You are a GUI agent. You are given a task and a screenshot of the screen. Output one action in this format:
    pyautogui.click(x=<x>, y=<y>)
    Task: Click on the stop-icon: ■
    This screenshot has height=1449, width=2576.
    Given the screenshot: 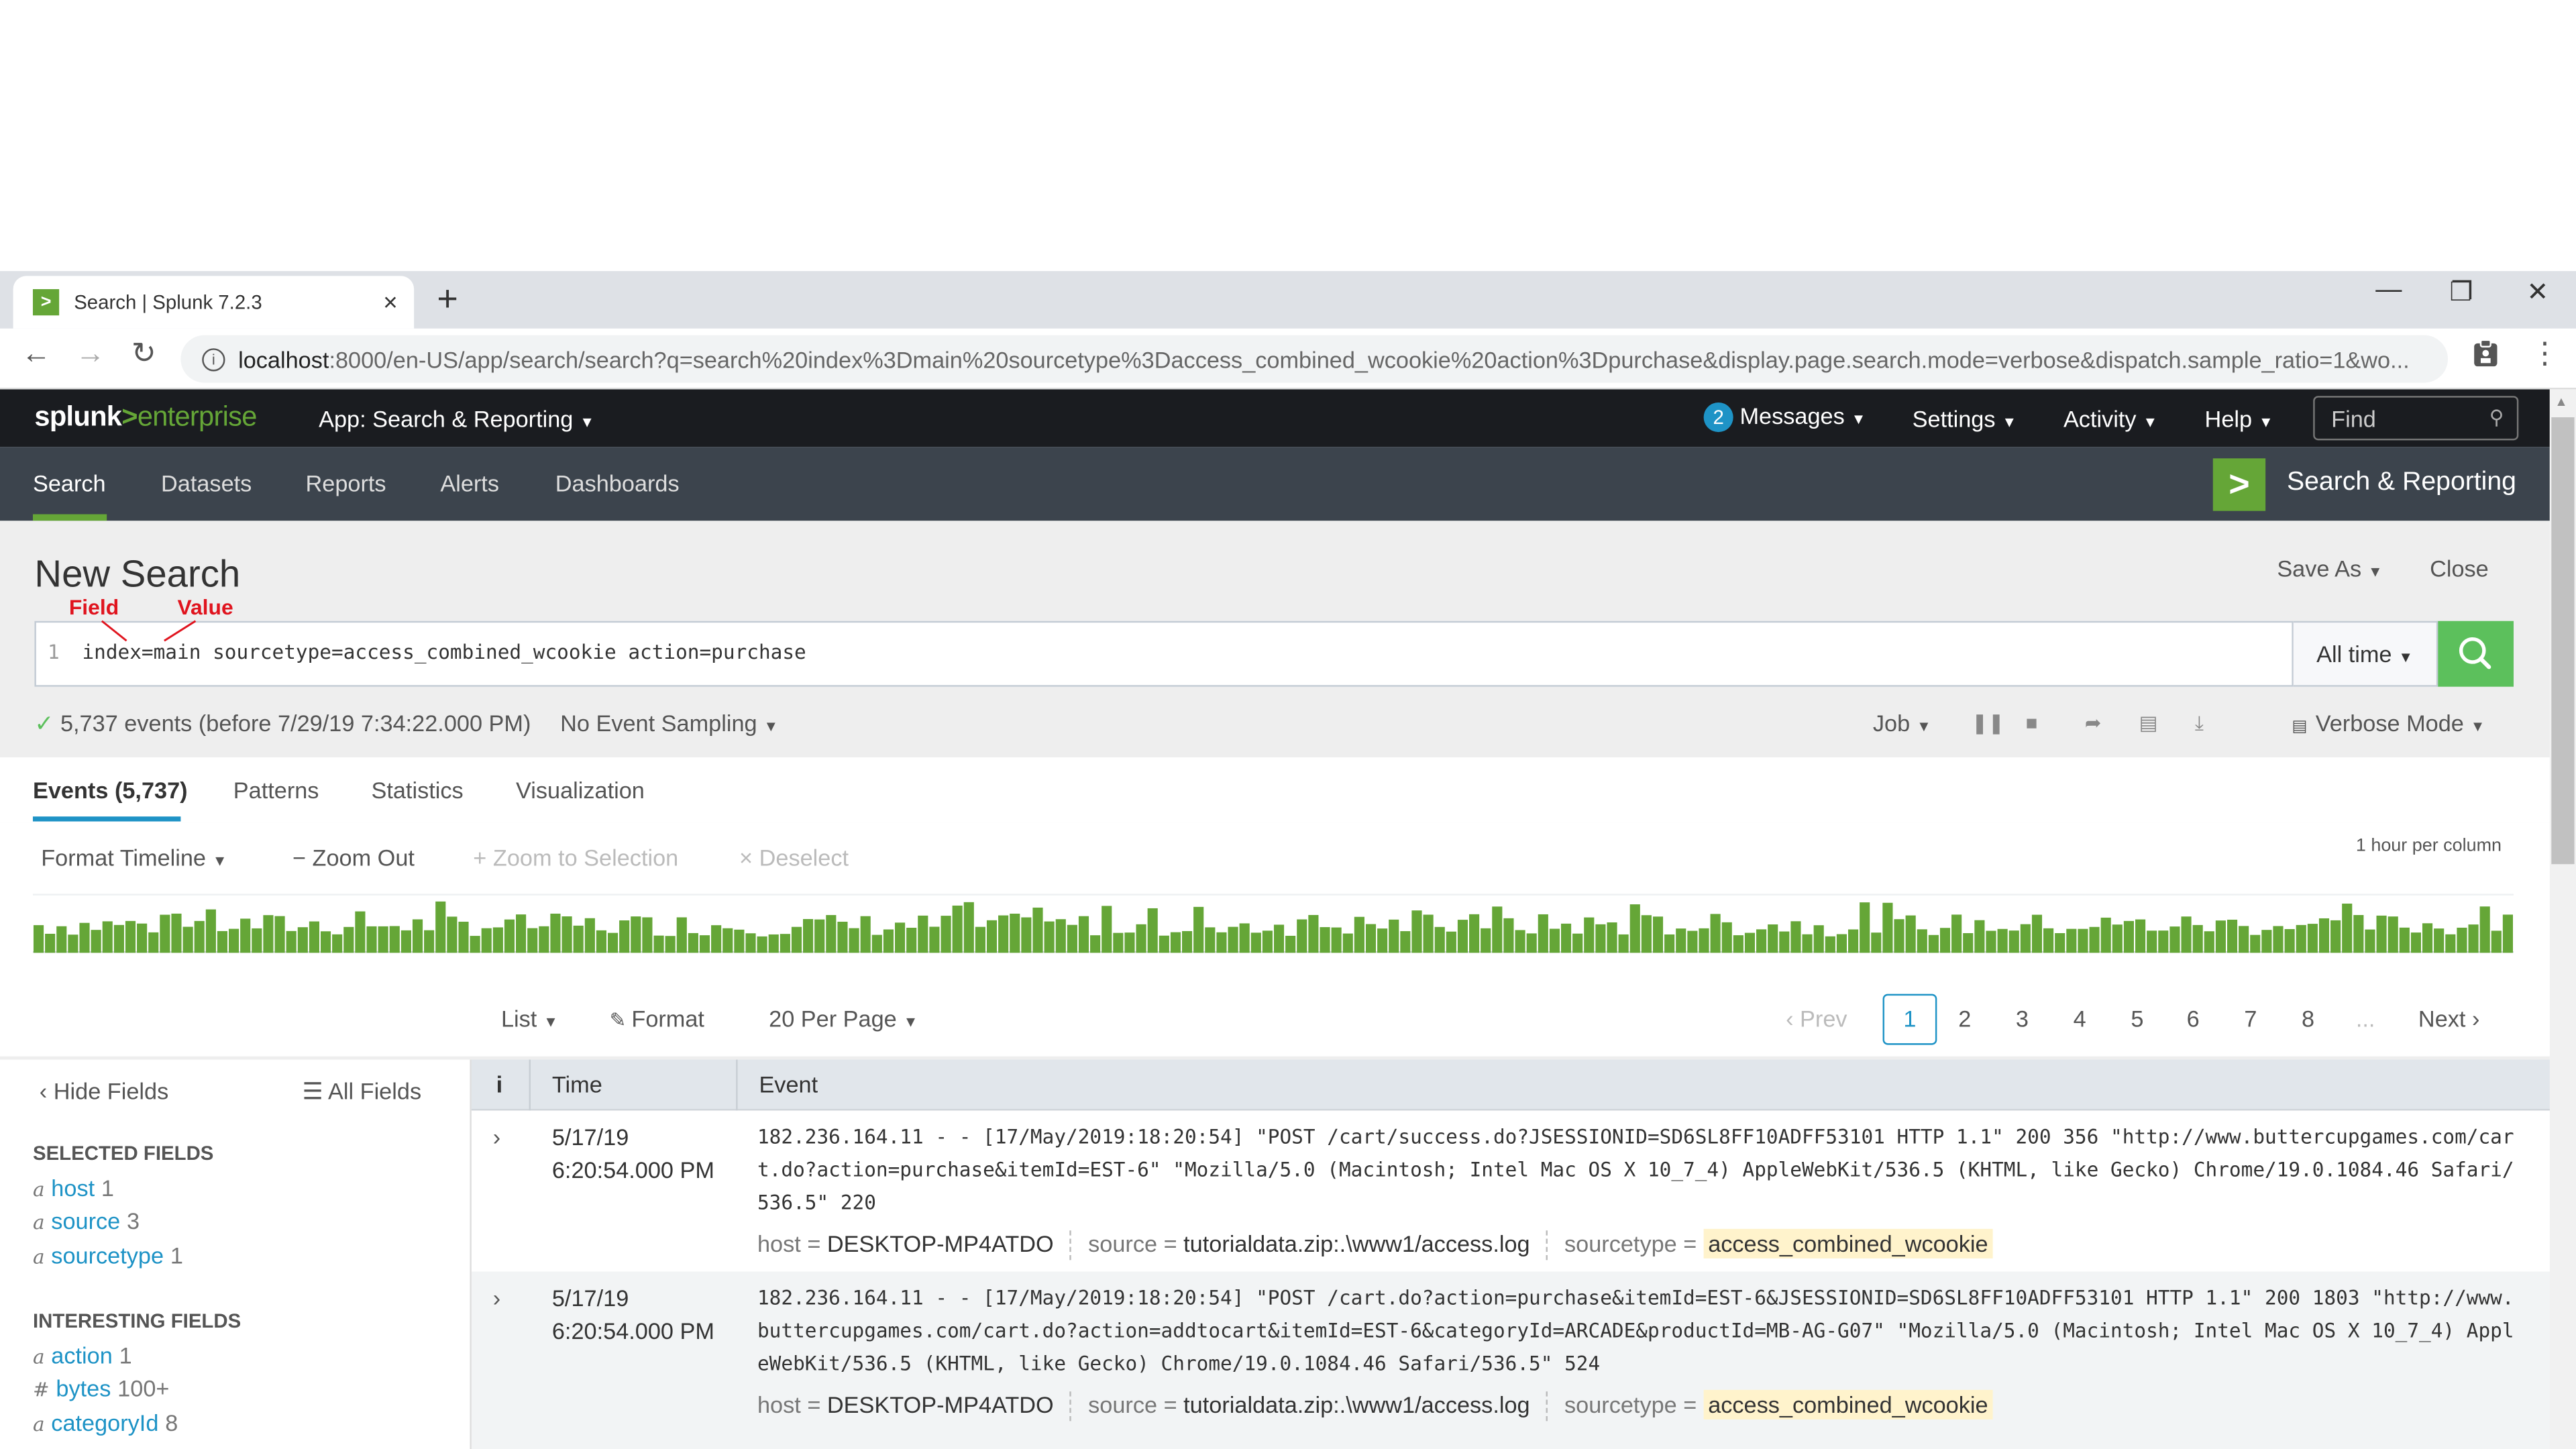 What is the action you would take?
    pyautogui.click(x=2032, y=722)
    